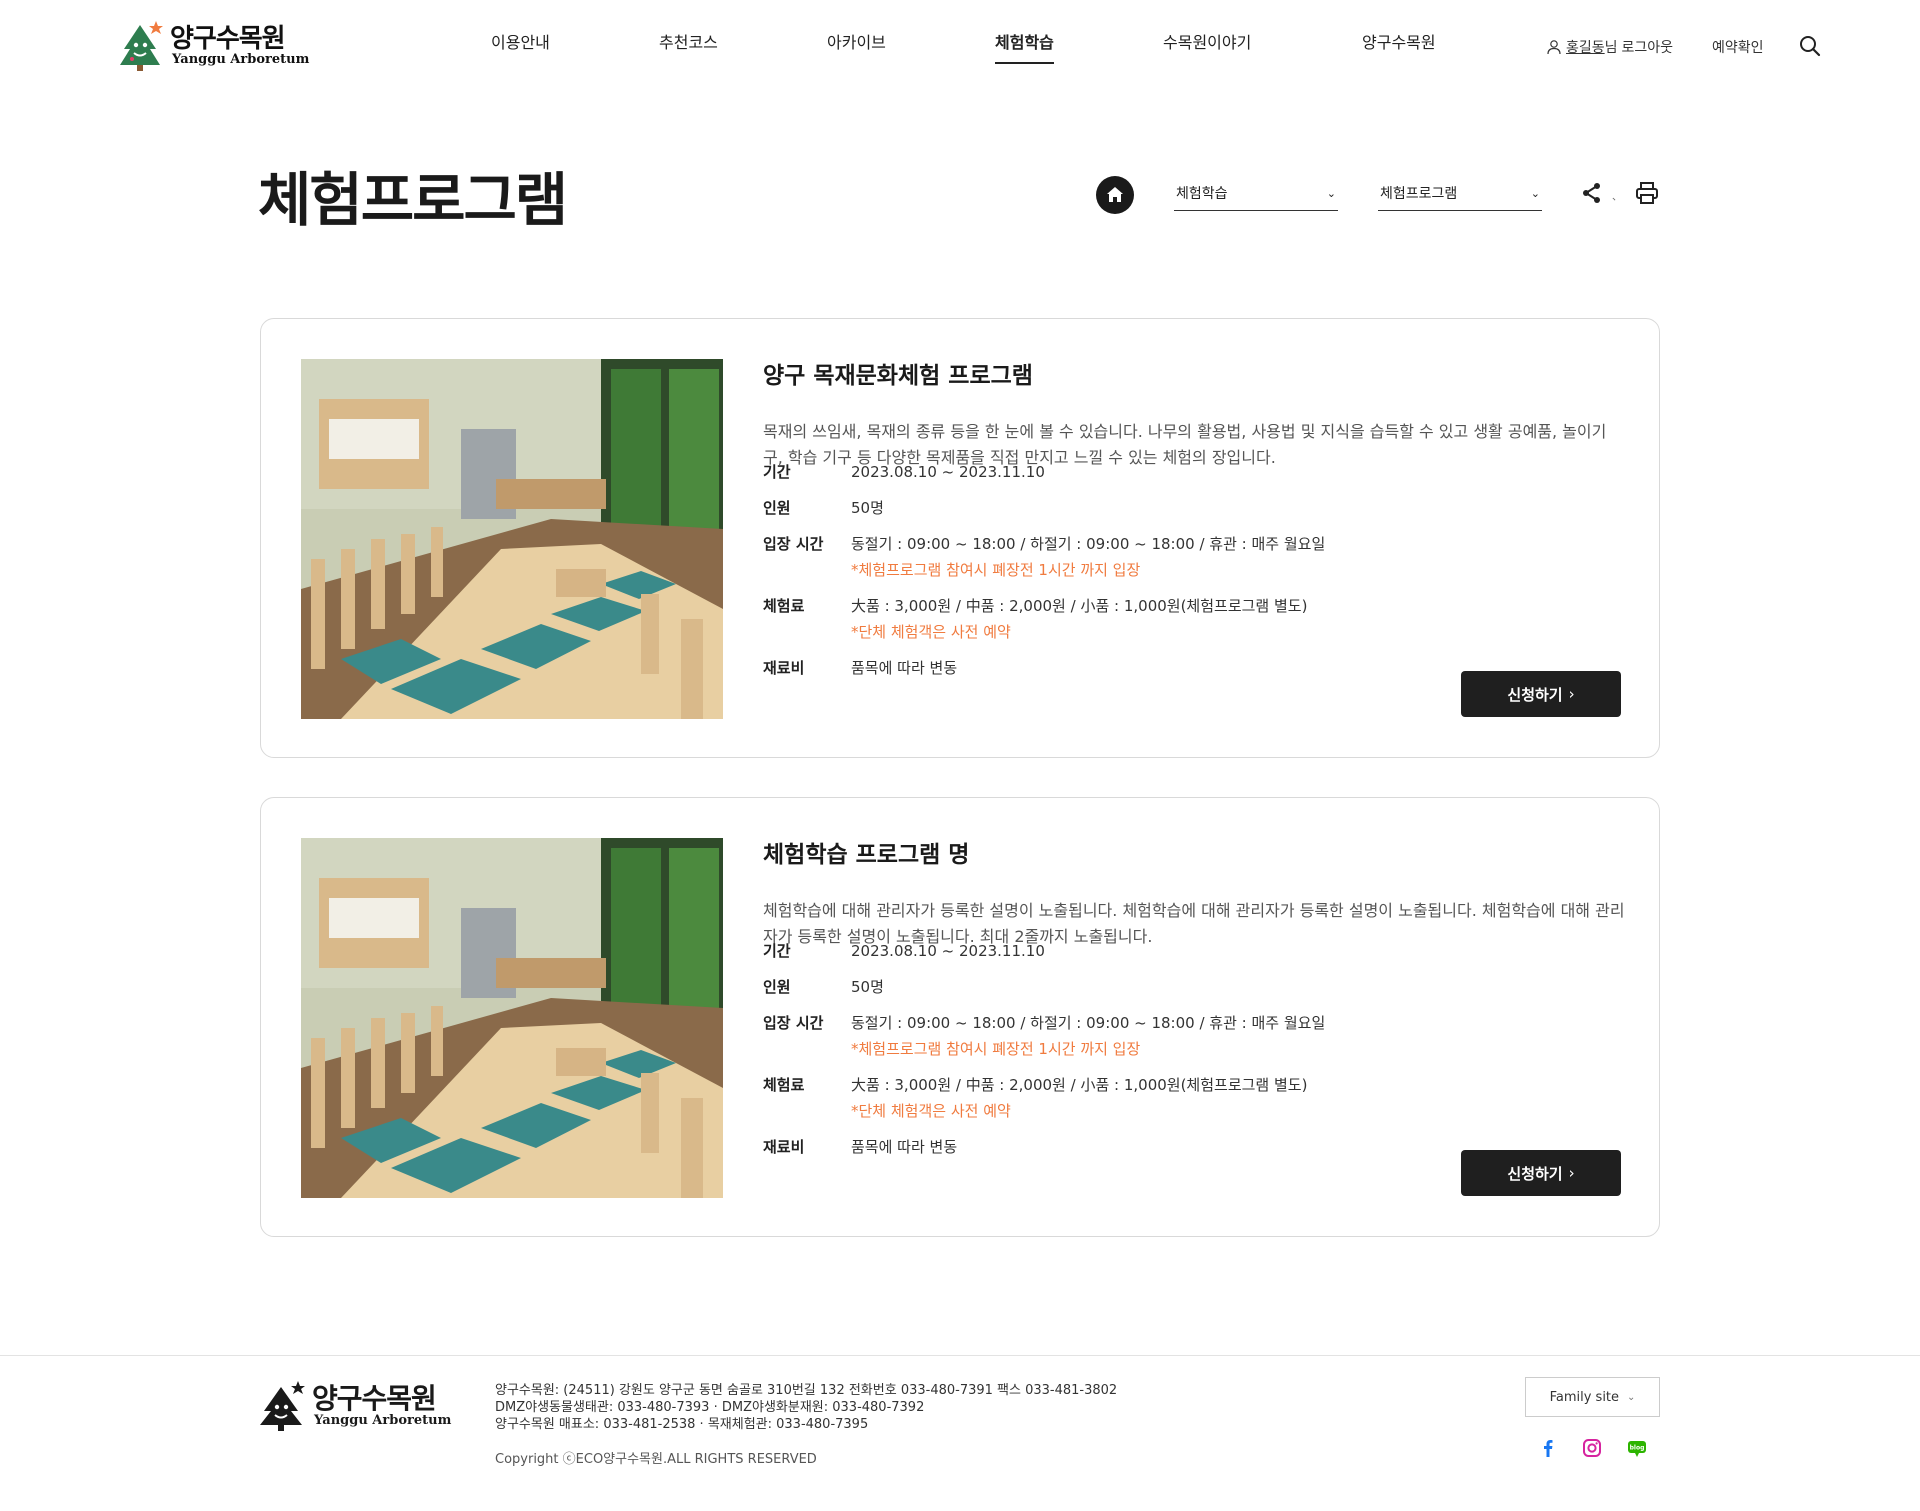 This screenshot has height=1511, width=1920. What do you see at coordinates (1548, 1448) in the screenshot?
I see `facebook-icon` at bounding box center [1548, 1448].